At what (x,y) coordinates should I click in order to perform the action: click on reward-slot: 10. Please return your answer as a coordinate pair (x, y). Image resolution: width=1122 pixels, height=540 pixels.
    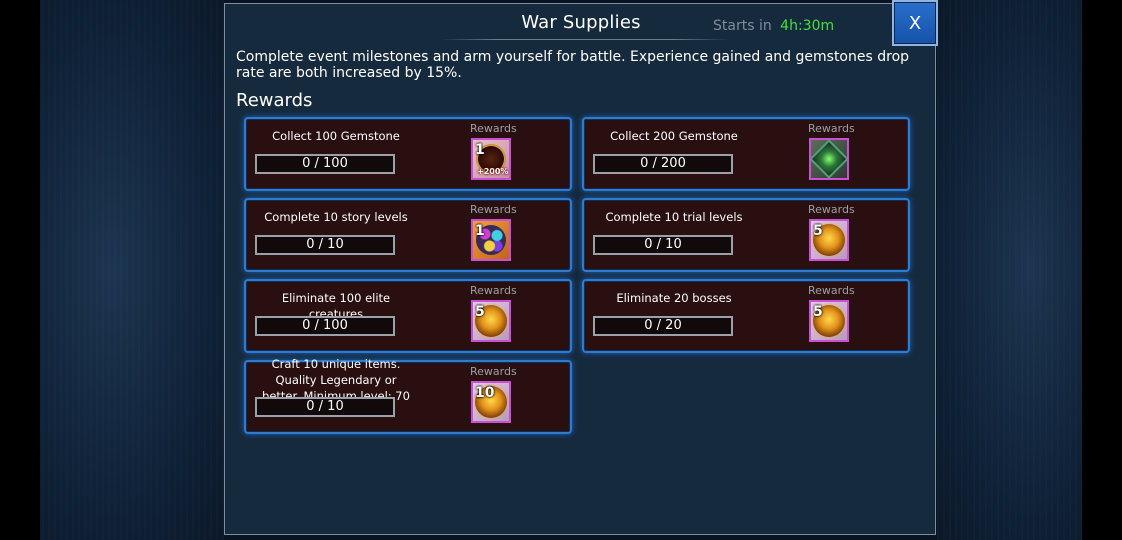
    Looking at the image, I should click on (491, 402).